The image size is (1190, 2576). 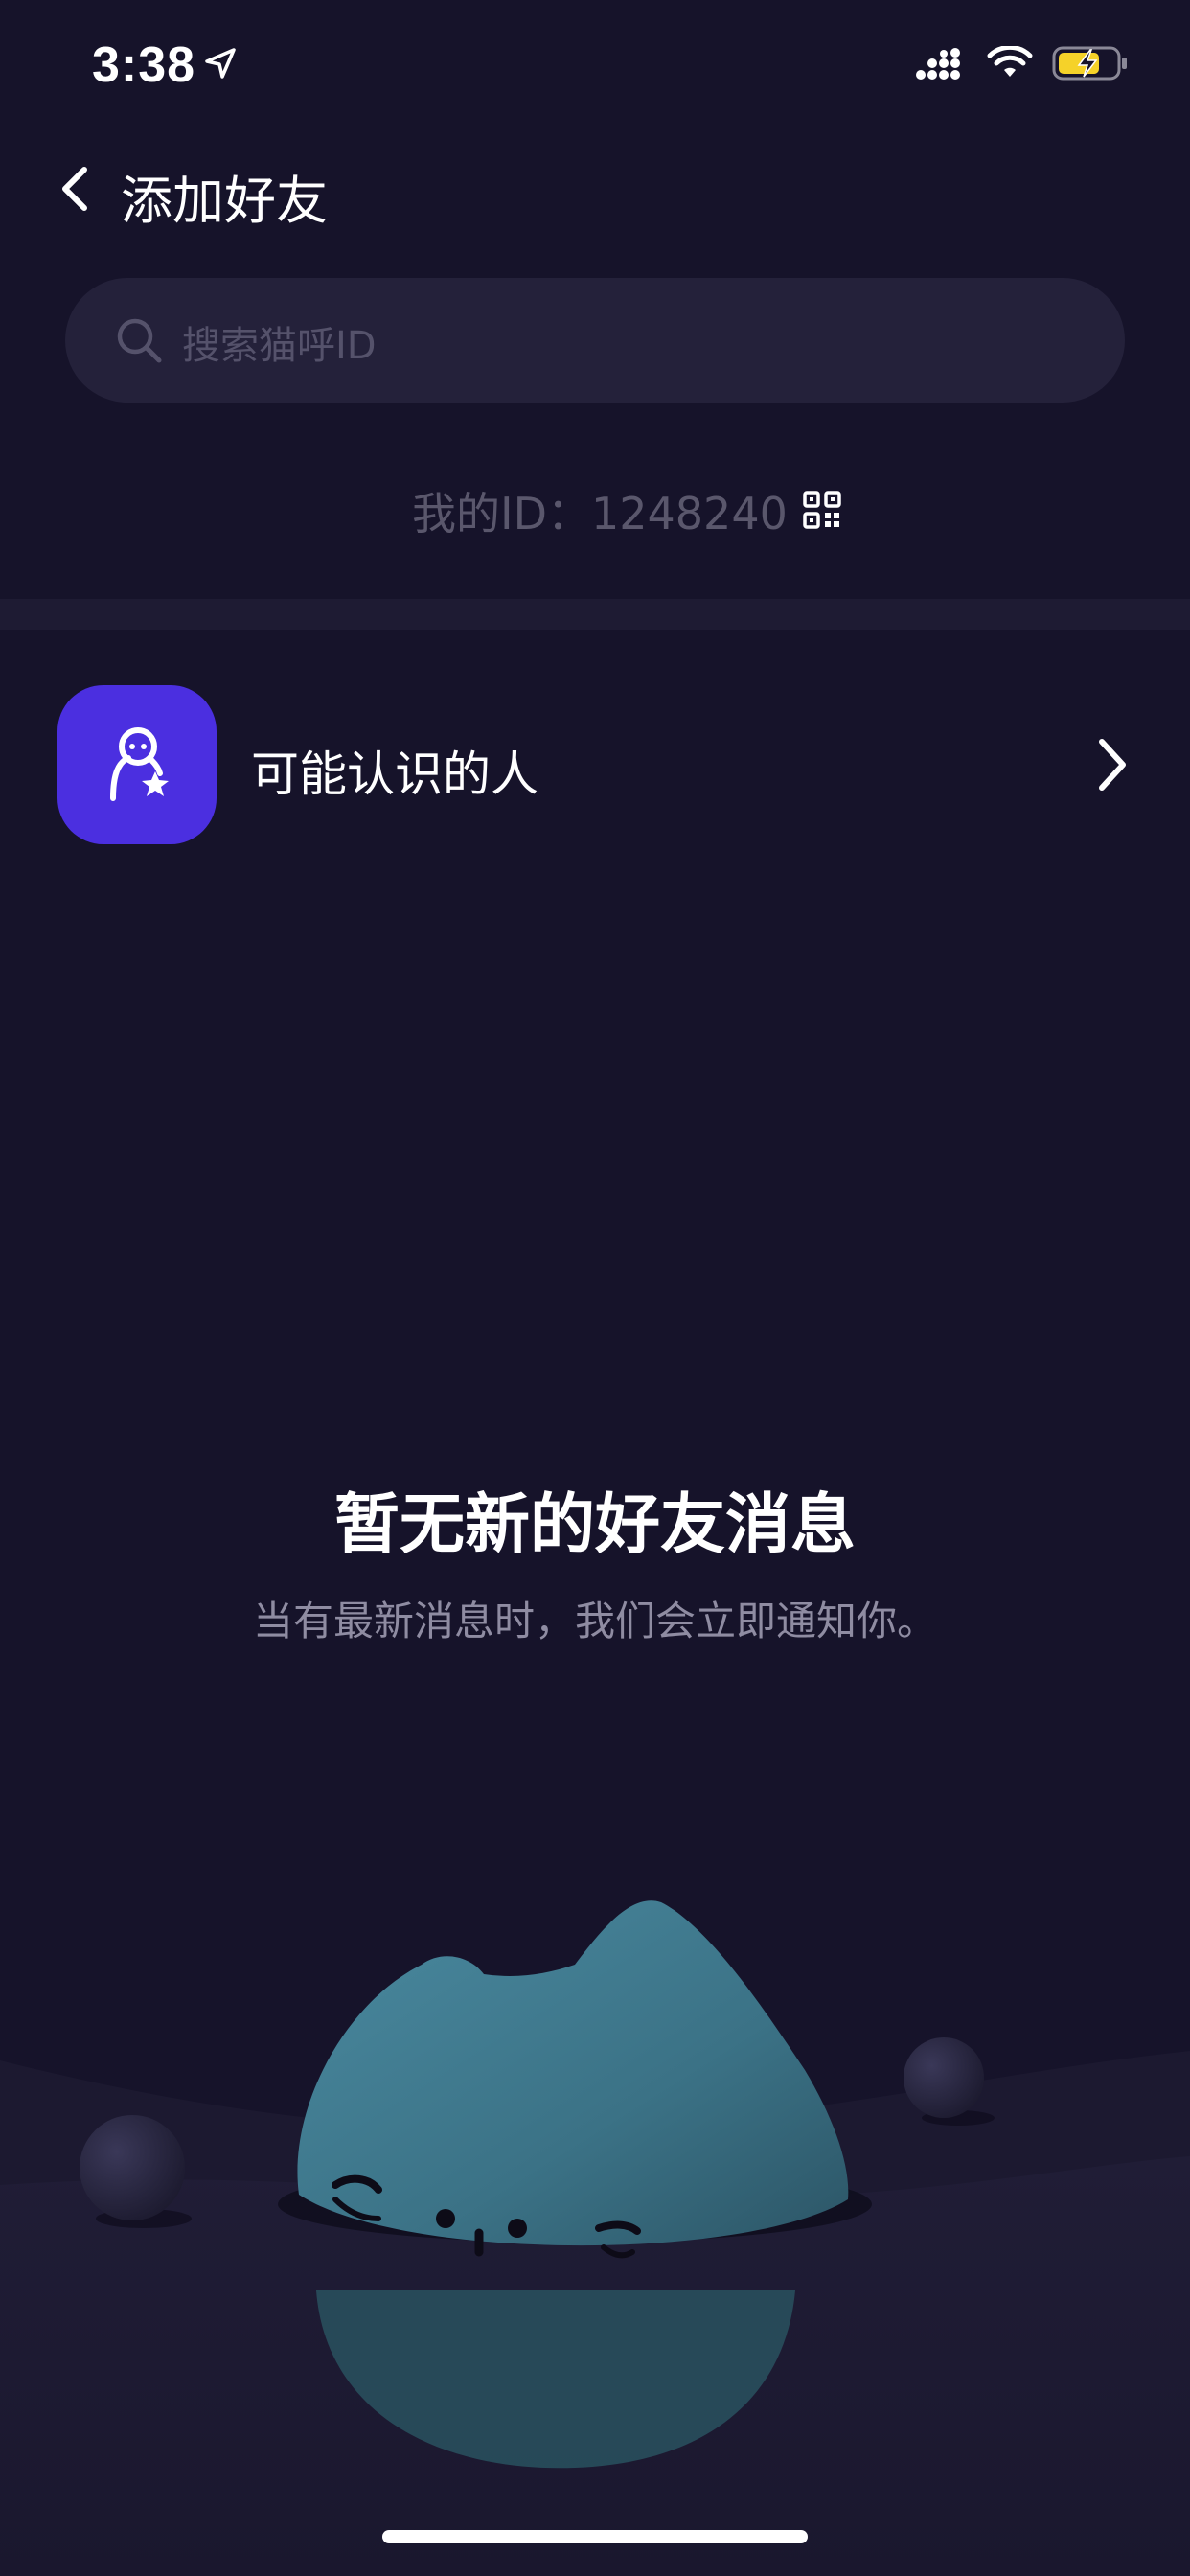 I want to click on chevron-right-icon, so click(x=1112, y=765).